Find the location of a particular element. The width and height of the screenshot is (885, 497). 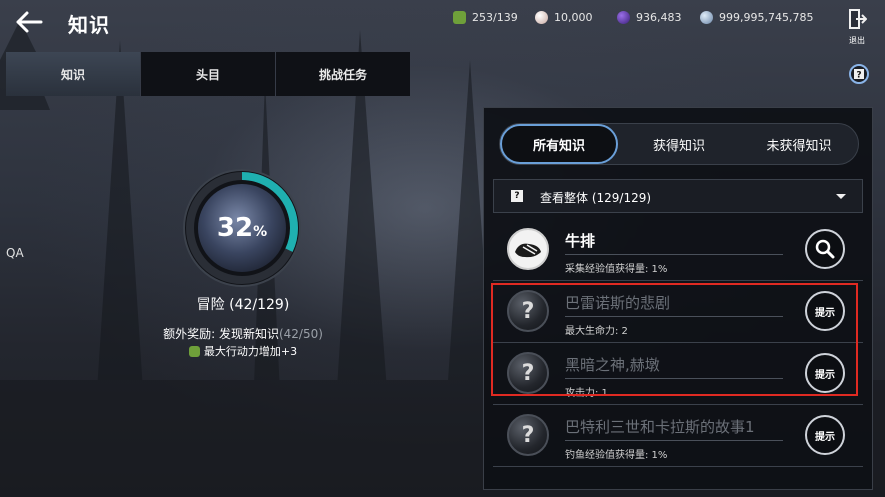

steak-icon is located at coordinates (528, 249).